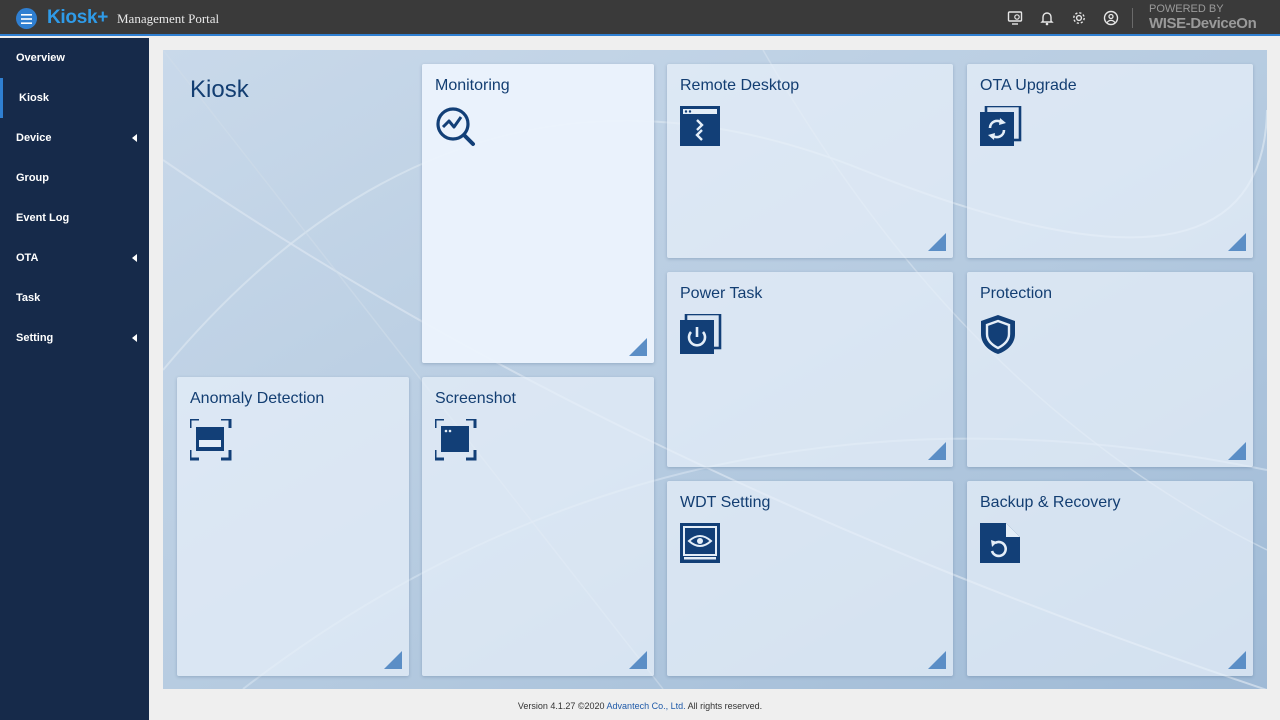 This screenshot has width=1280, height=720. What do you see at coordinates (1110, 578) in the screenshot?
I see `tile-backup-recovery: Backup & Recovery` at bounding box center [1110, 578].